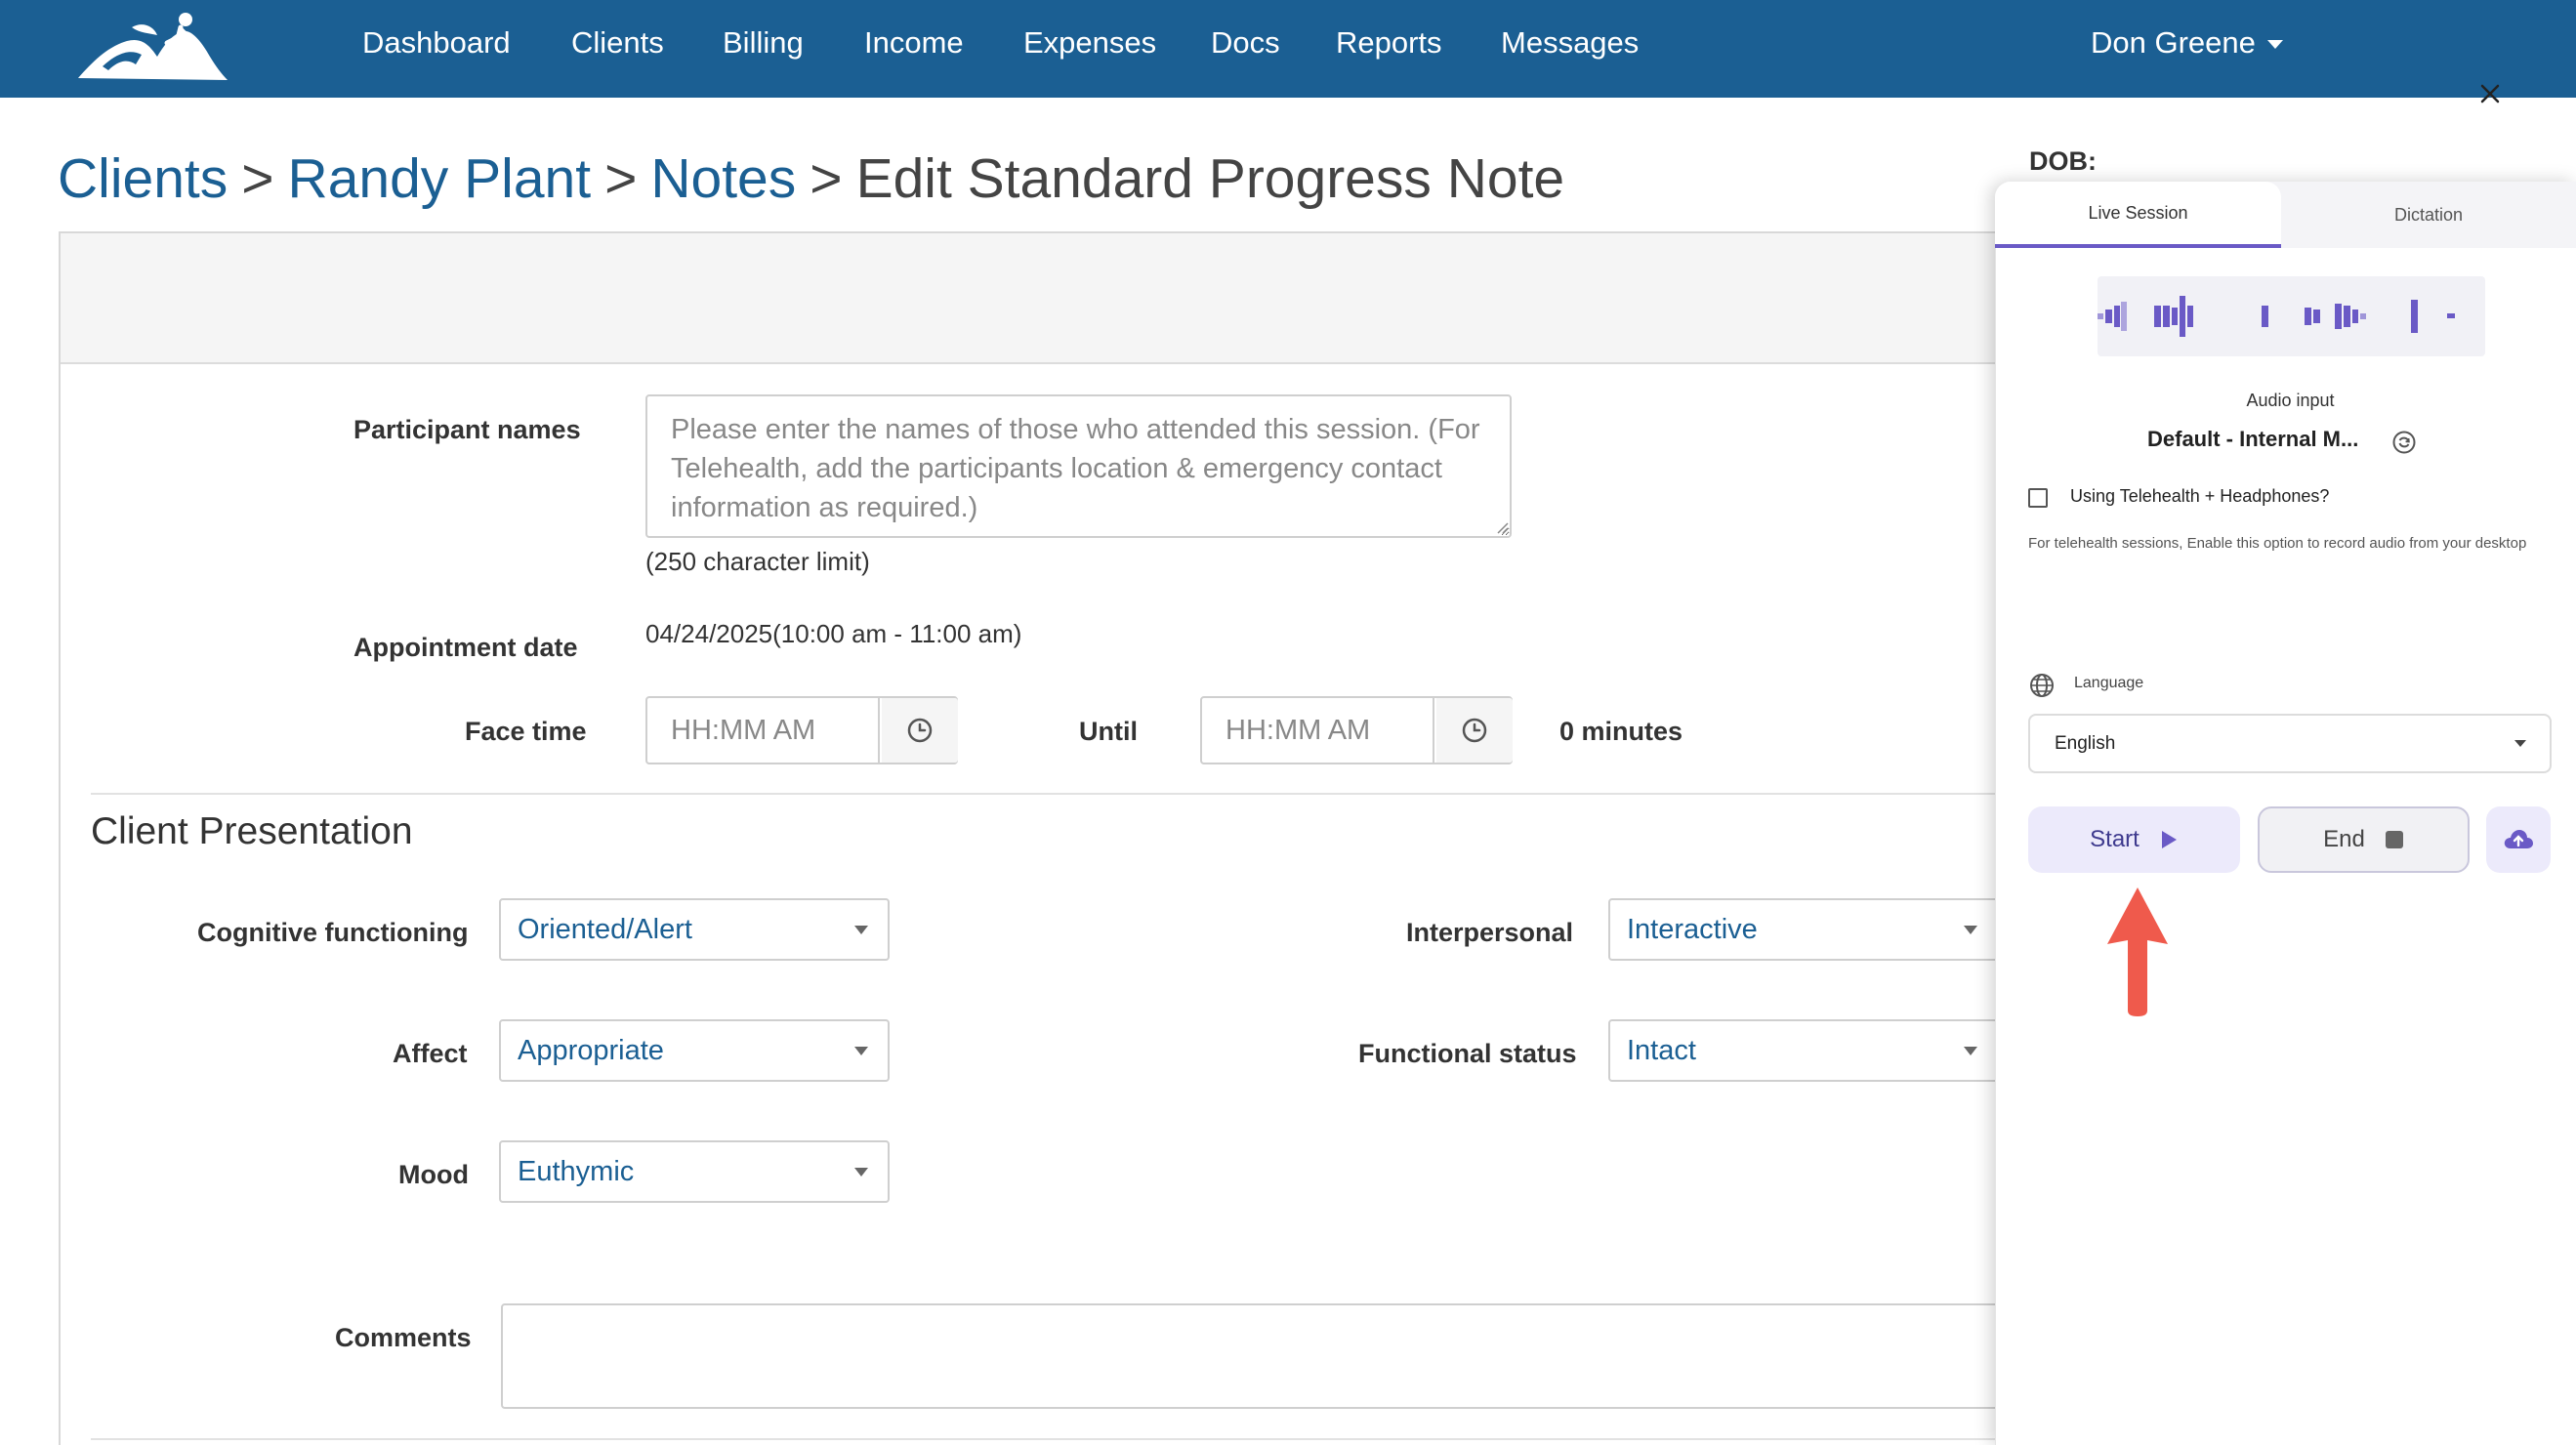 This screenshot has height=1445, width=2576. I want to click on telehealth-checkbox, so click(2038, 498).